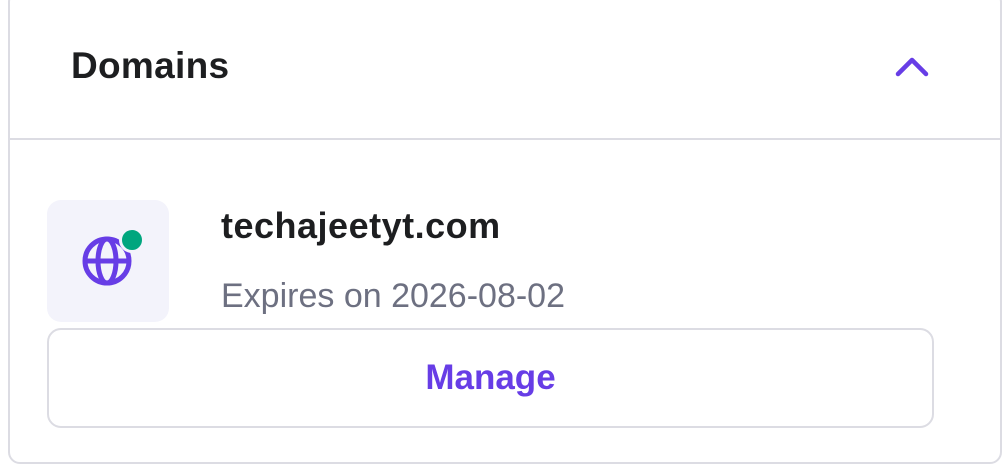 Image resolution: width=1008 pixels, height=469 pixels. What do you see at coordinates (361, 226) in the screenshot?
I see `domain-name: techajeetyt.com` at bounding box center [361, 226].